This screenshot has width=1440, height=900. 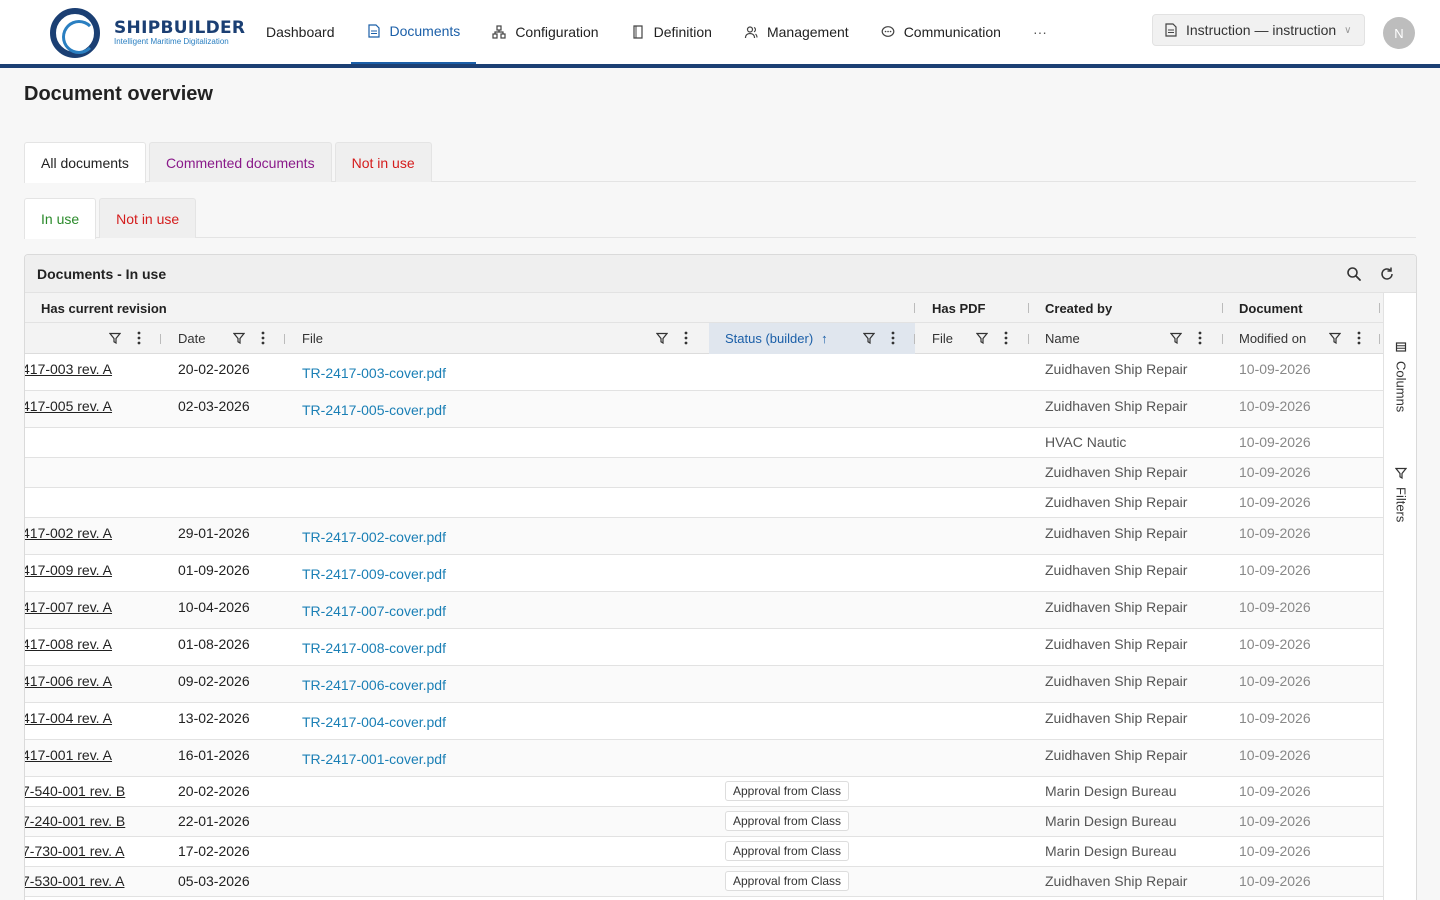 What do you see at coordinates (374, 574) in the screenshot?
I see `file-link: TR-2417-009-cover.pdf` at bounding box center [374, 574].